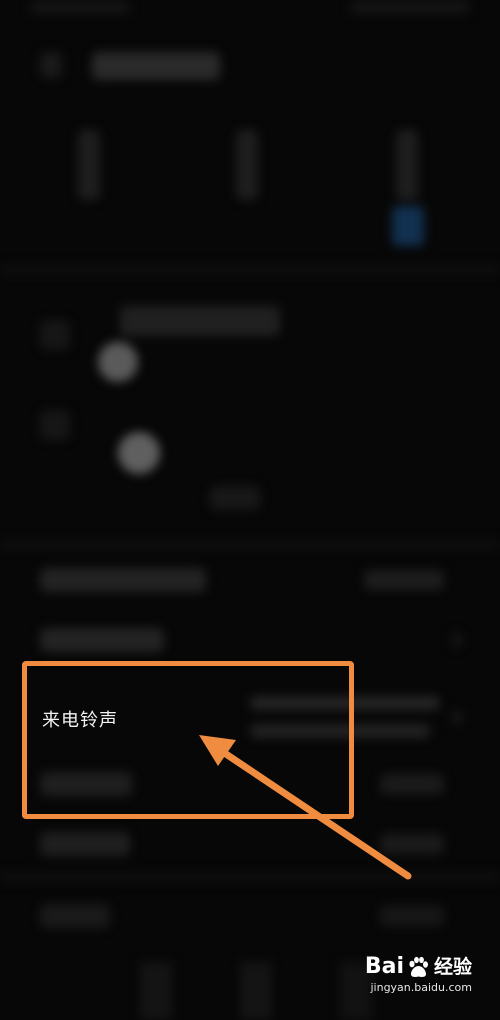 The height and width of the screenshot is (1020, 500). I want to click on watermark-brand-right: 经验, so click(452, 967).